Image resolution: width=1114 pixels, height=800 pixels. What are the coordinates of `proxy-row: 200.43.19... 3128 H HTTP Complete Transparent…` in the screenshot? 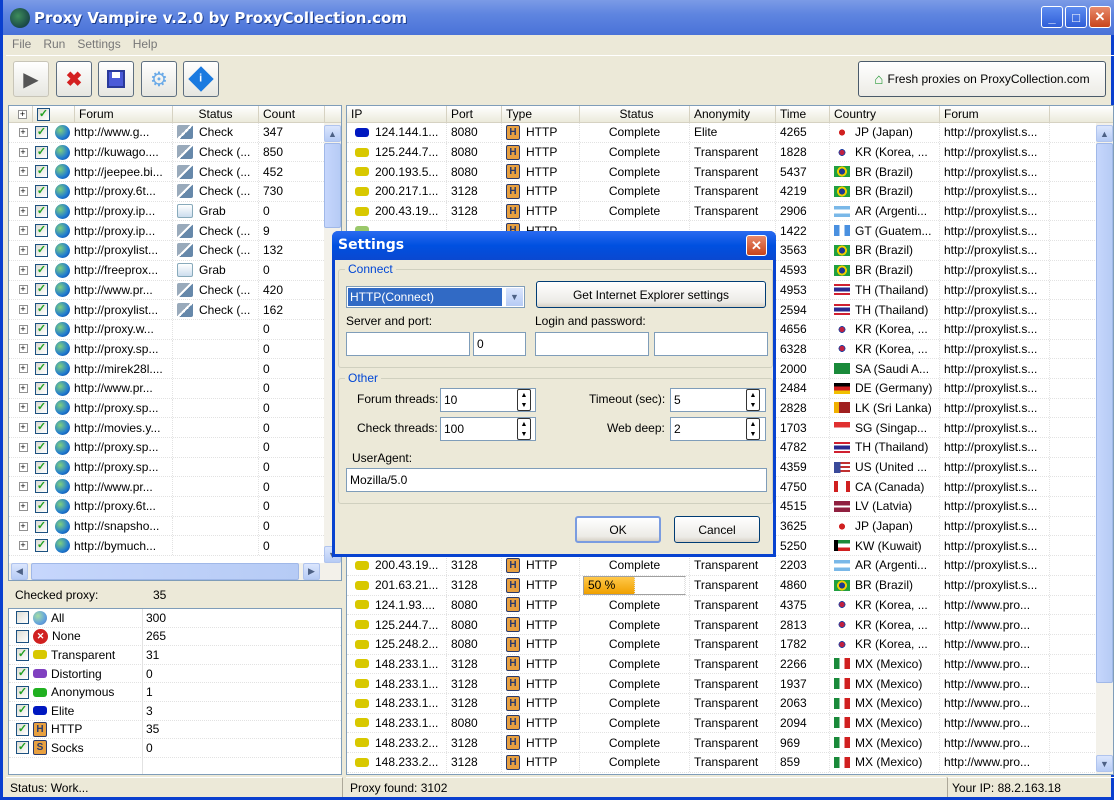 It's located at (721, 211).